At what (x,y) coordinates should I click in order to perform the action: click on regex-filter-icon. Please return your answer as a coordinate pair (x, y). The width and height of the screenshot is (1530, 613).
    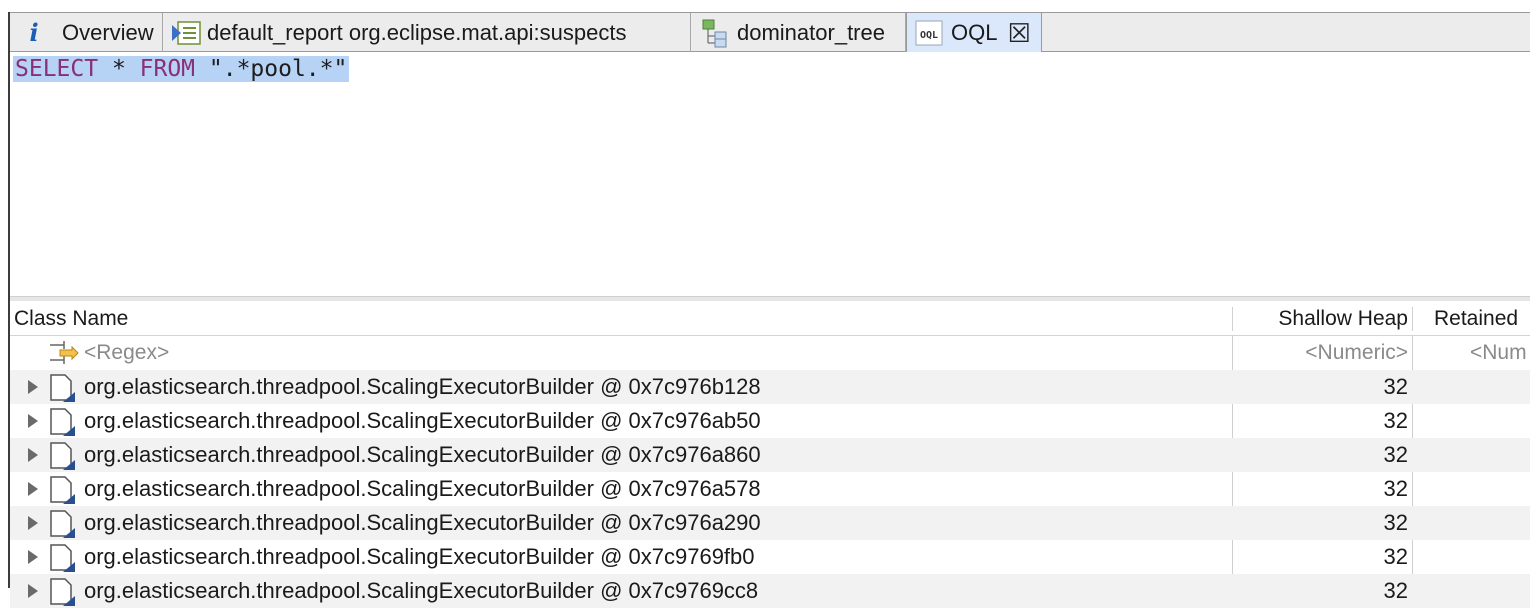
    Looking at the image, I should click on (64, 356).